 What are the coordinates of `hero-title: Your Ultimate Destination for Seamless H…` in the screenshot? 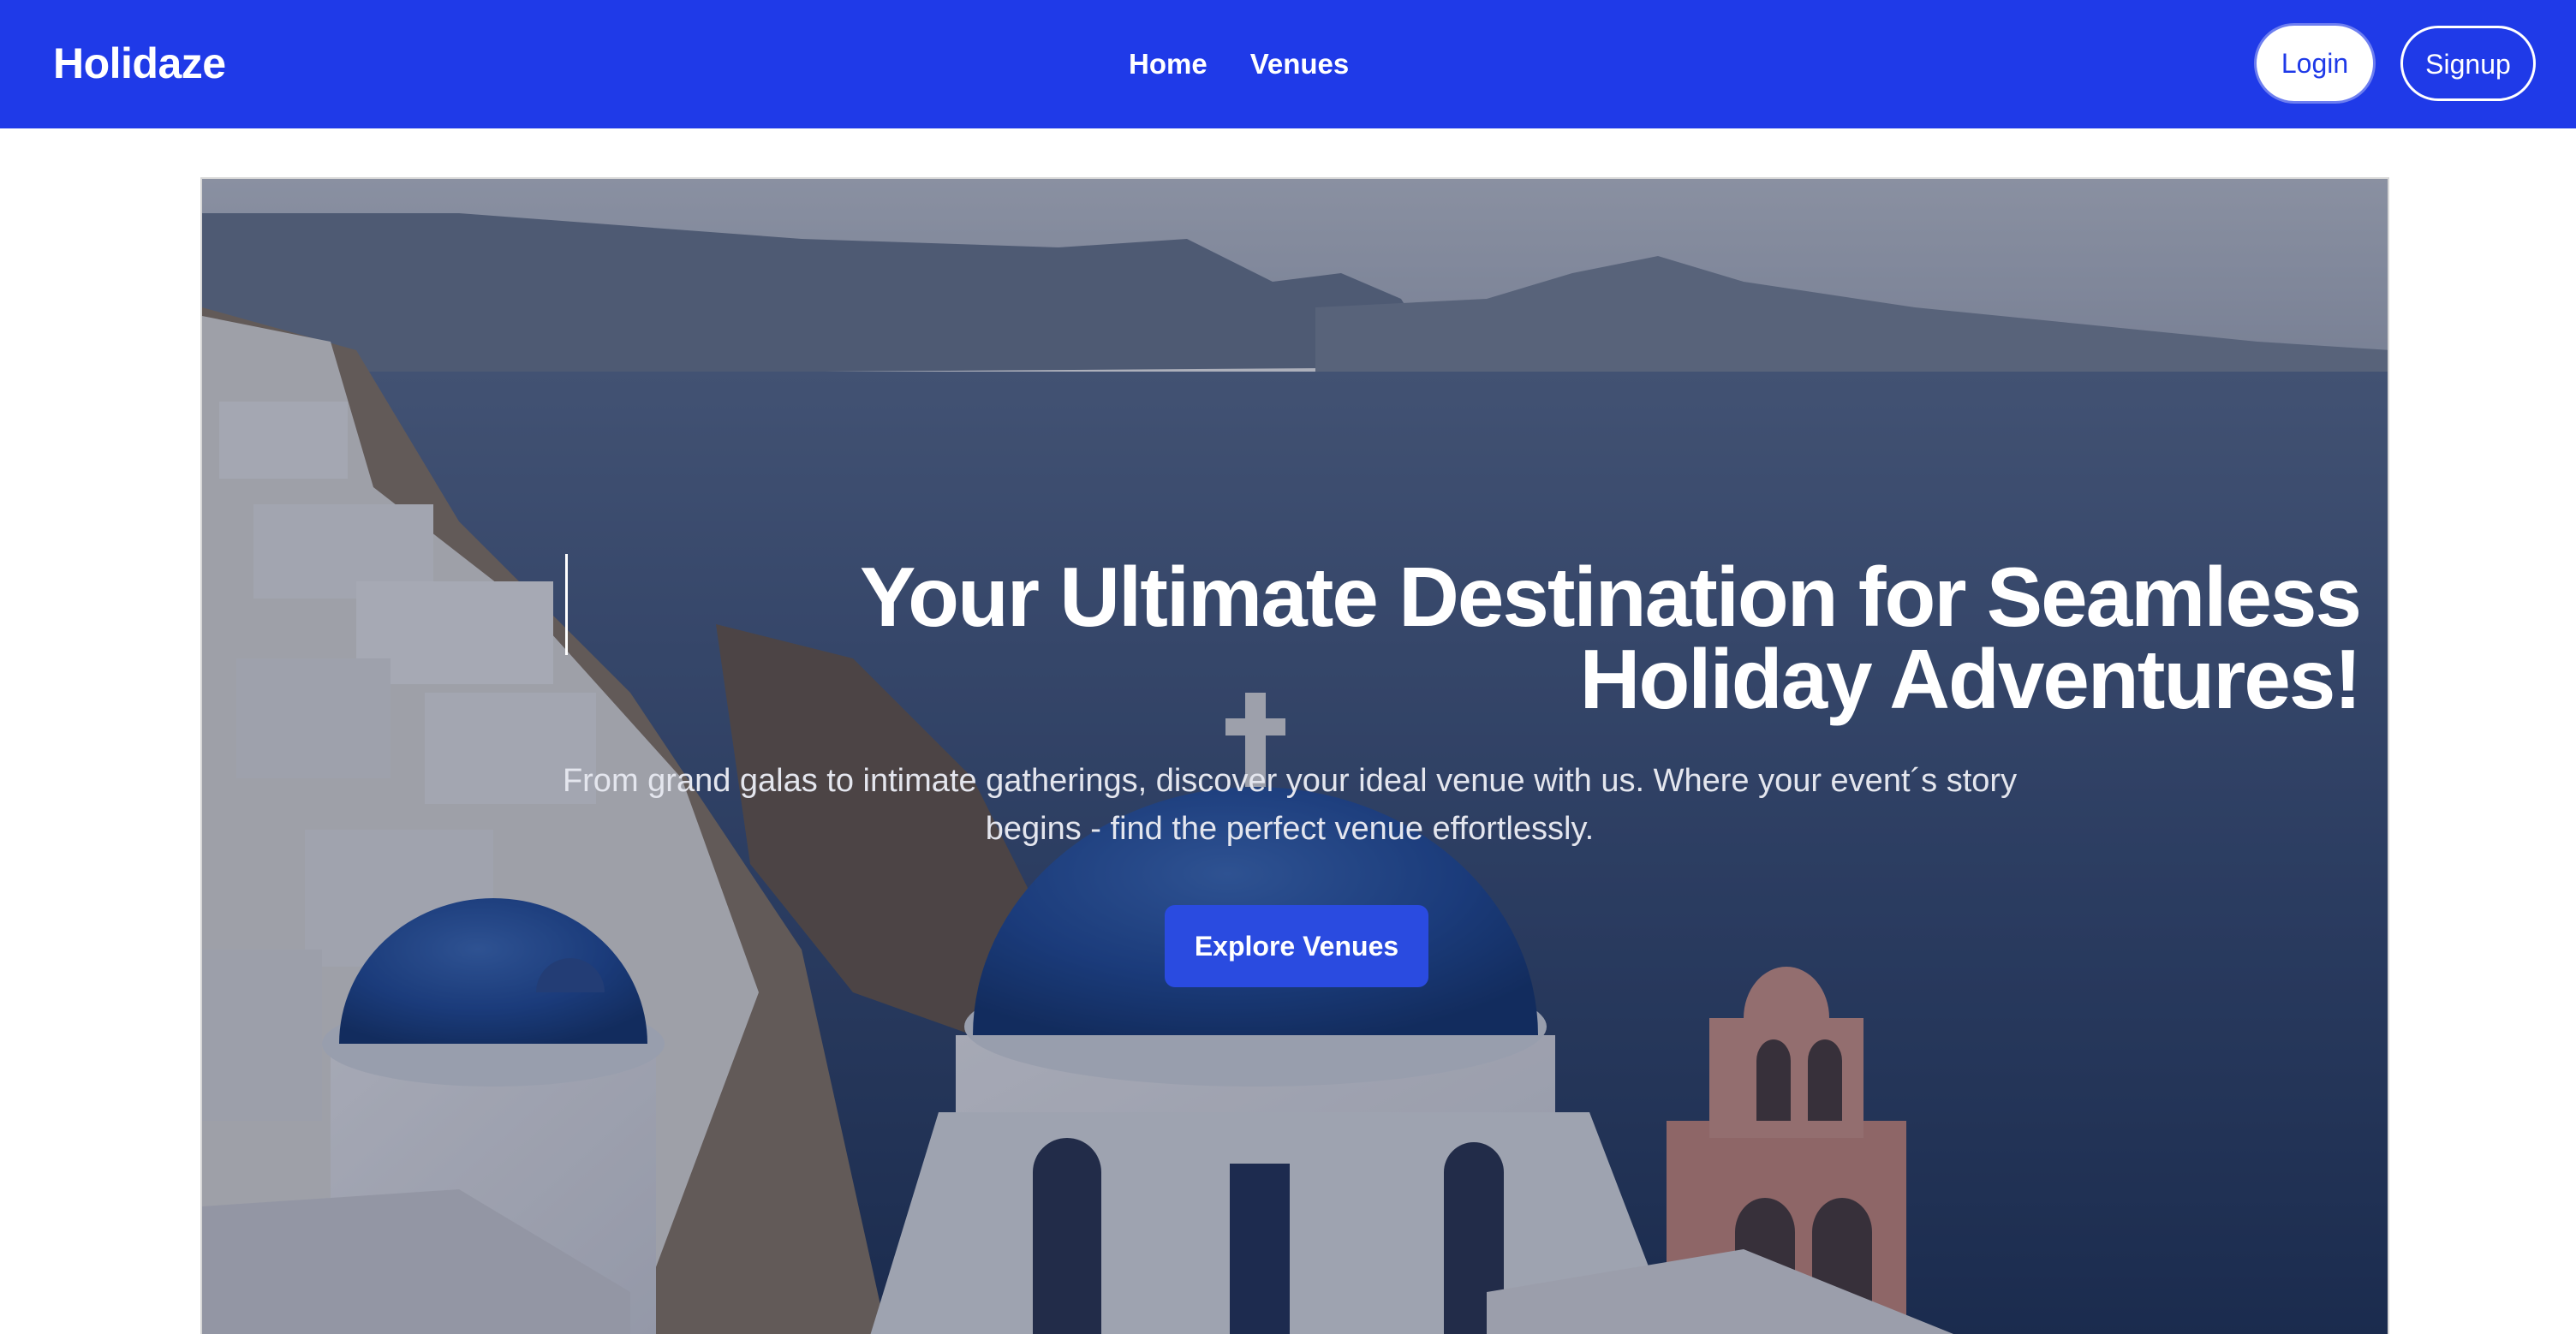 It's located at (1611, 638).